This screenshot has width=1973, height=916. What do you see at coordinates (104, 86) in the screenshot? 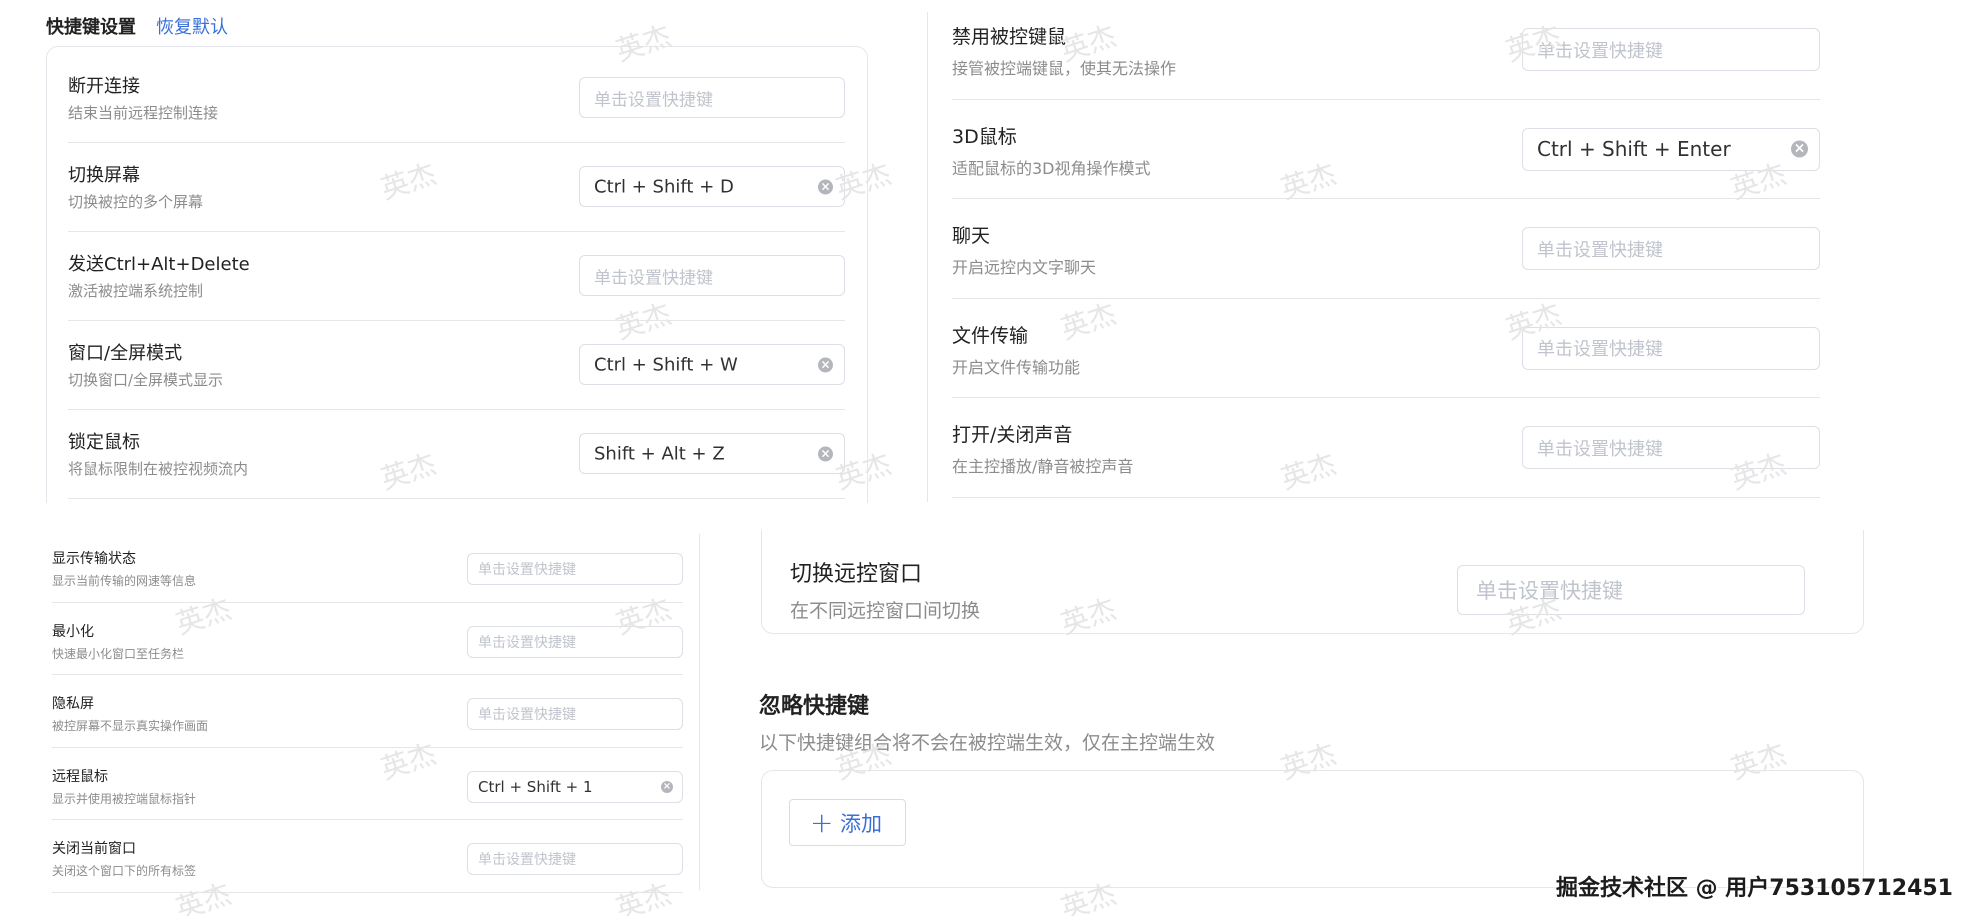
I see `shortcut-title: 断开连接` at bounding box center [104, 86].